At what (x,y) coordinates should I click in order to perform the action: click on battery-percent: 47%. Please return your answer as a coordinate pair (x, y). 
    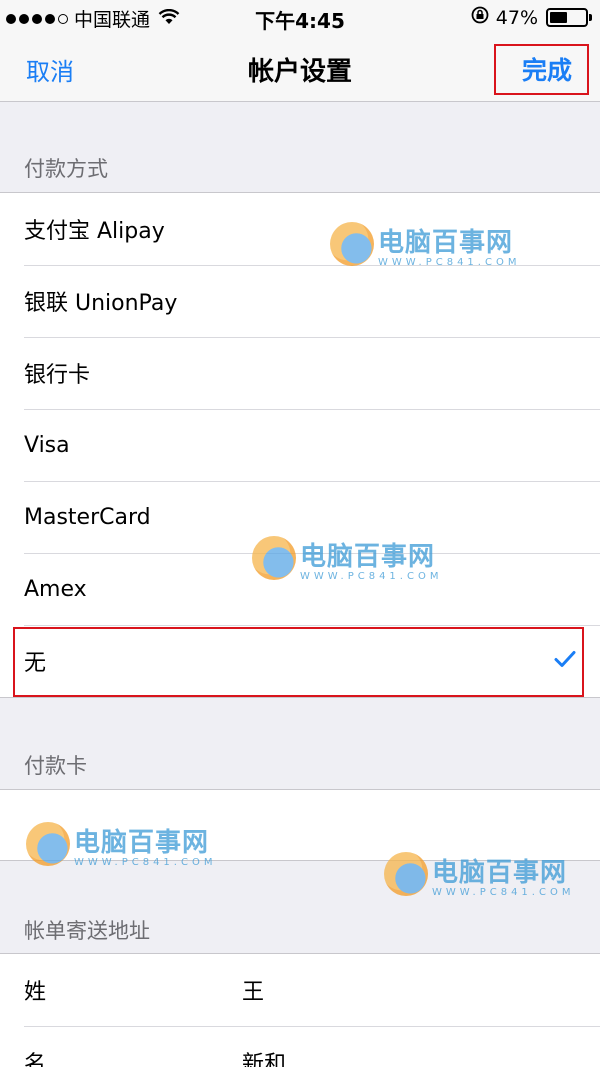
    Looking at the image, I should click on (516, 17).